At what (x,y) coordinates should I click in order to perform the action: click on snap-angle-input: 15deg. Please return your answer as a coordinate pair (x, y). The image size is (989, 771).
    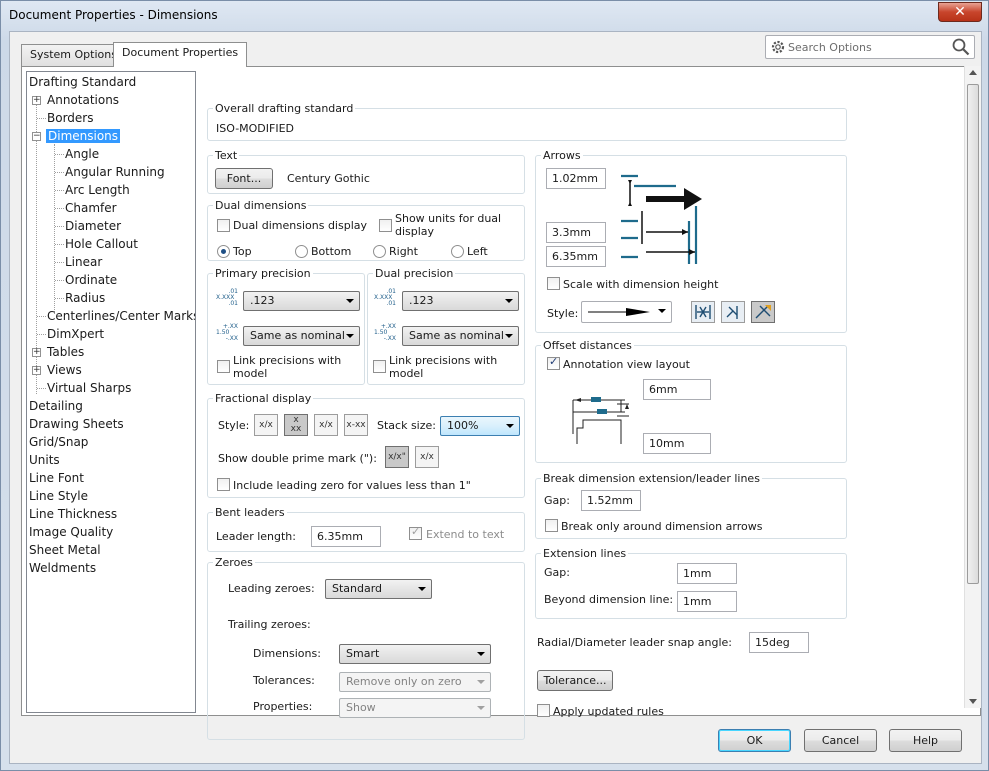
    Looking at the image, I should click on (779, 642).